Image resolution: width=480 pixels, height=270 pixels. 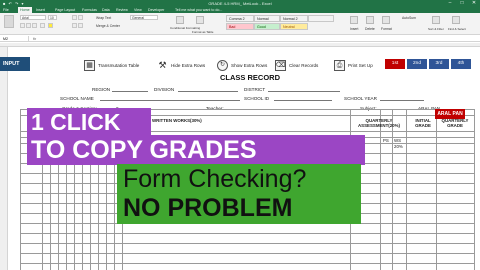 What do you see at coordinates (304, 89) in the screenshot?
I see `district-field` at bounding box center [304, 89].